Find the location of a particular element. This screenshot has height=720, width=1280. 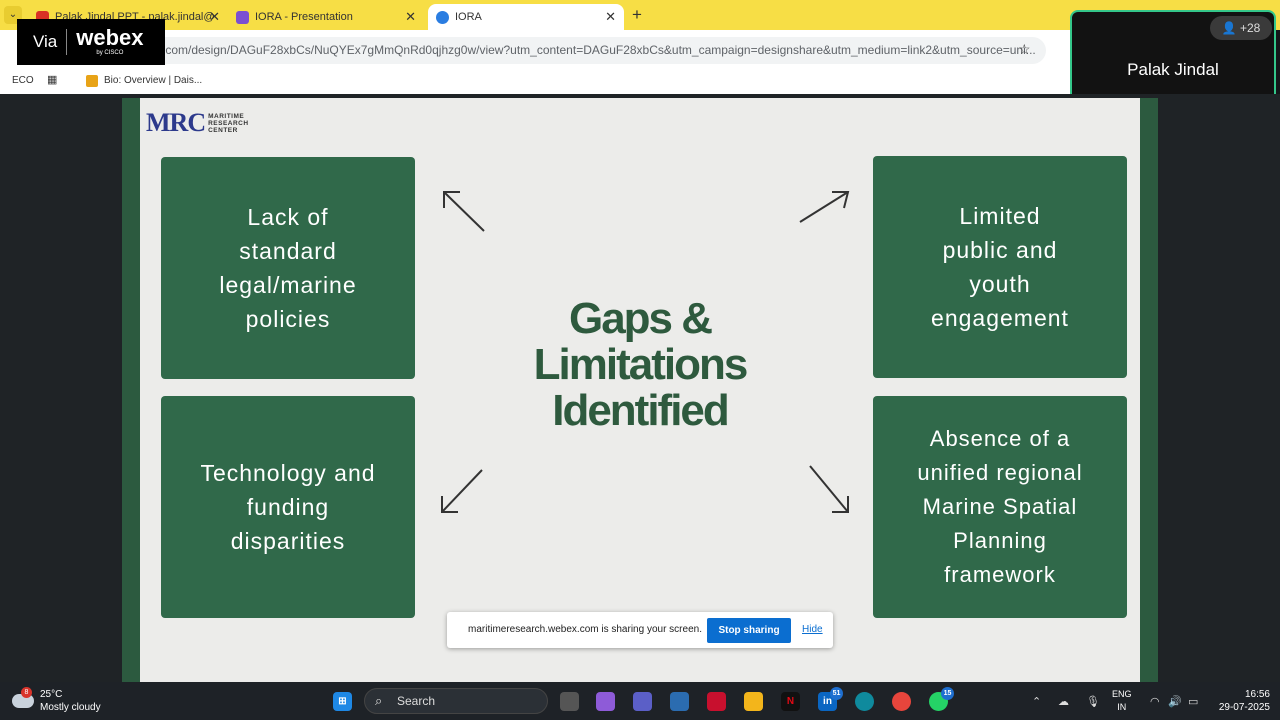

stop-sharing-button: Stop sharing is located at coordinates (749, 630).